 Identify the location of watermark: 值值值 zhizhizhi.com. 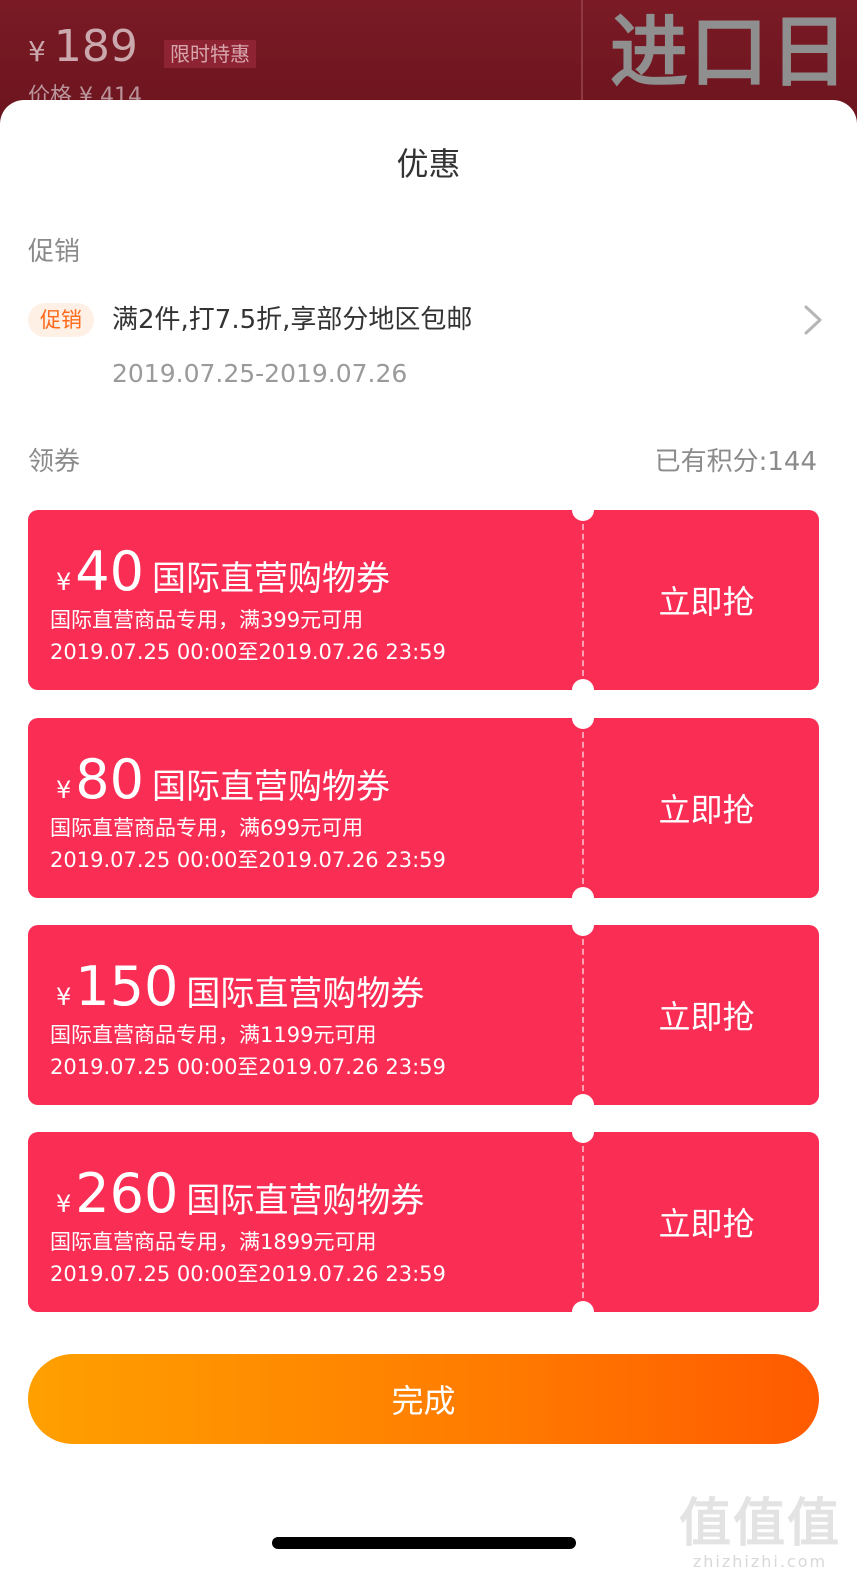
(760, 1533).